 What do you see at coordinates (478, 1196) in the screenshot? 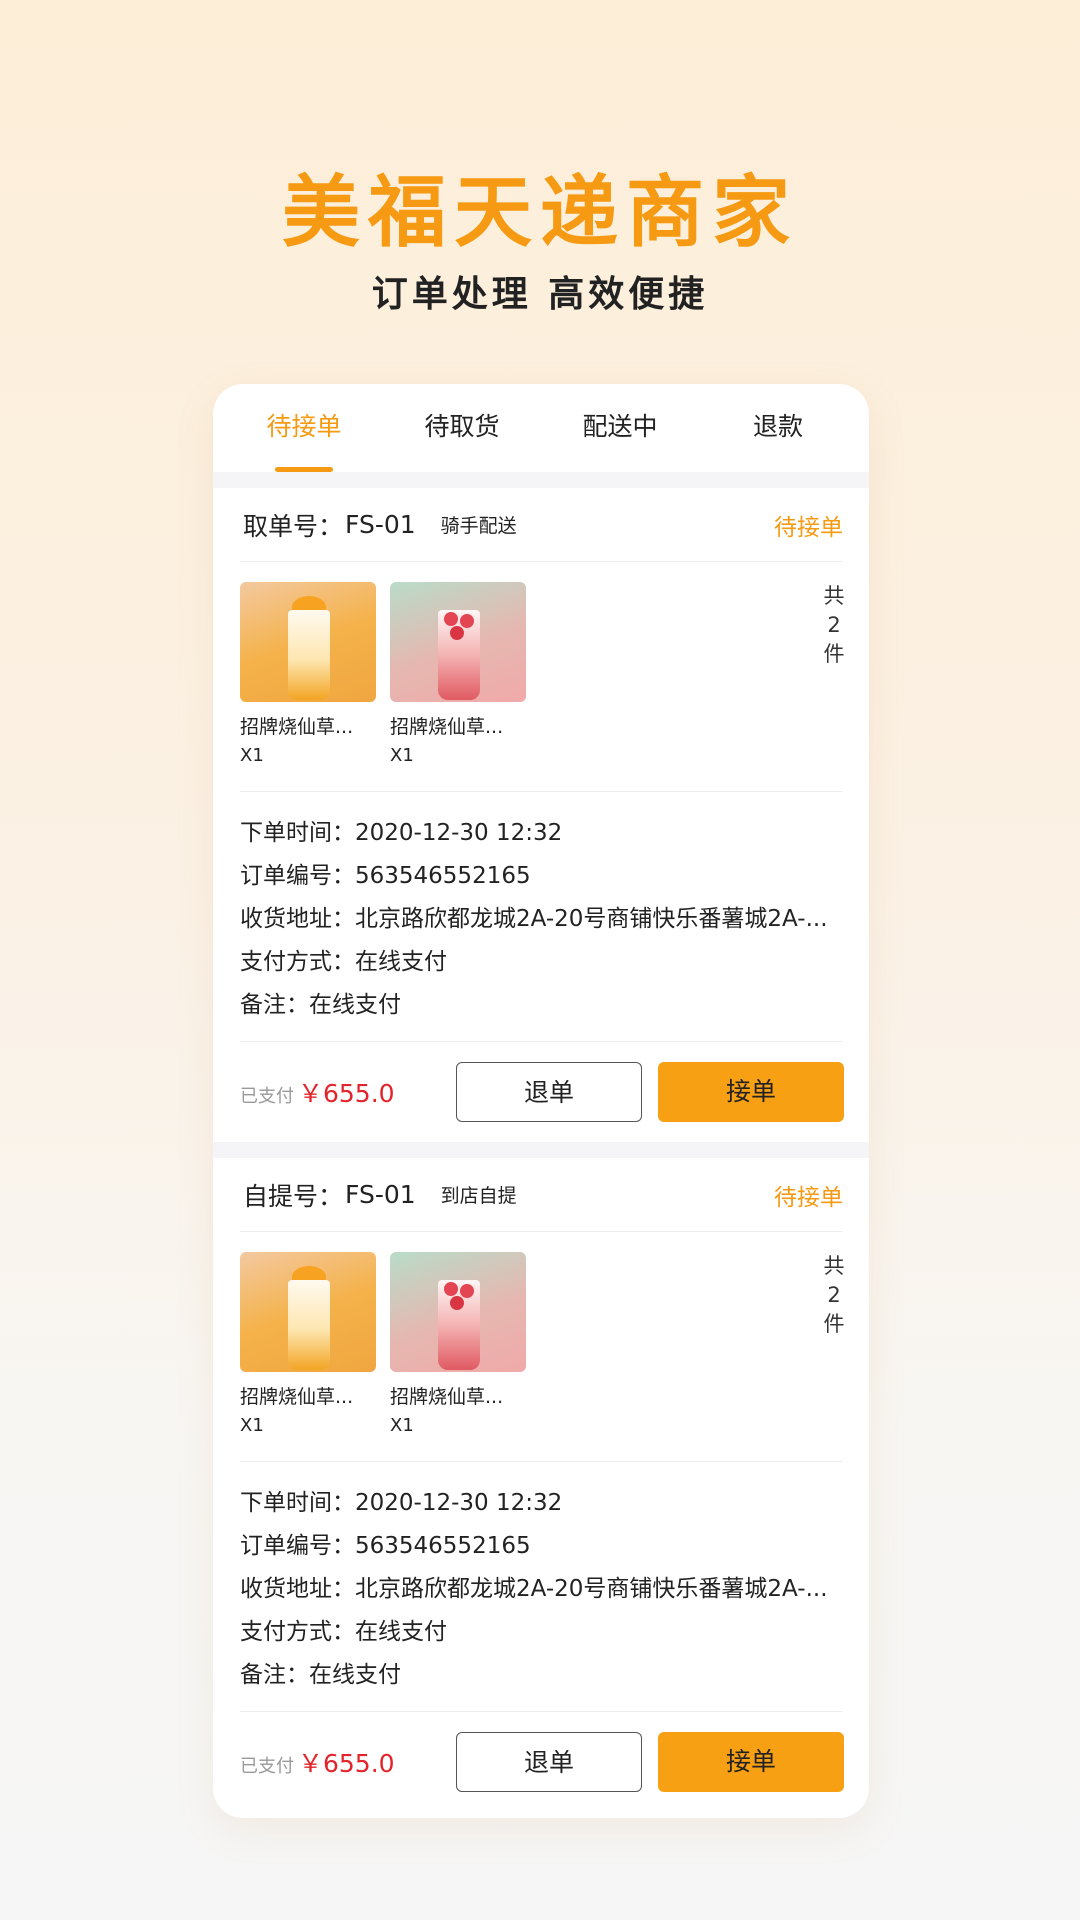
I see `delivery-type: 到店自提` at bounding box center [478, 1196].